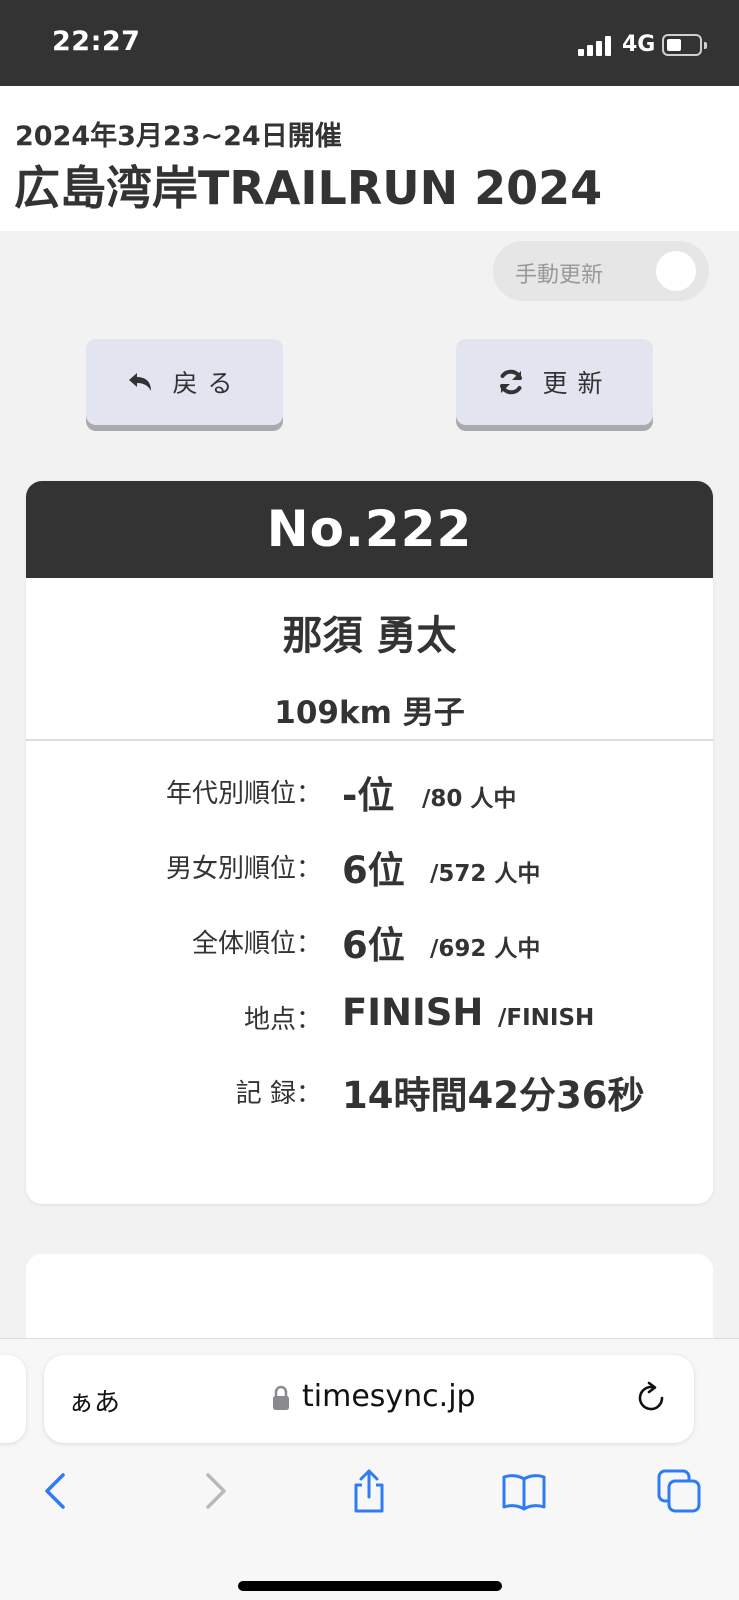 This screenshot has width=739, height=1600. What do you see at coordinates (559, 275) in the screenshot?
I see `manual-update-label: 手動更新` at bounding box center [559, 275].